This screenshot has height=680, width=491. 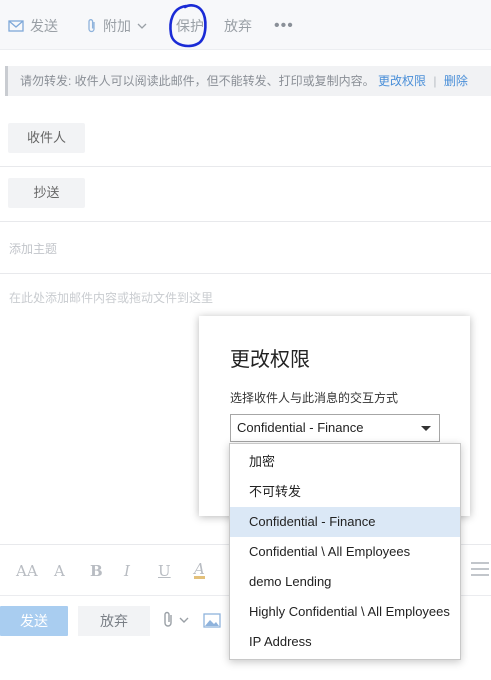 What do you see at coordinates (127, 571) in the screenshot?
I see `italic-button: I` at bounding box center [127, 571].